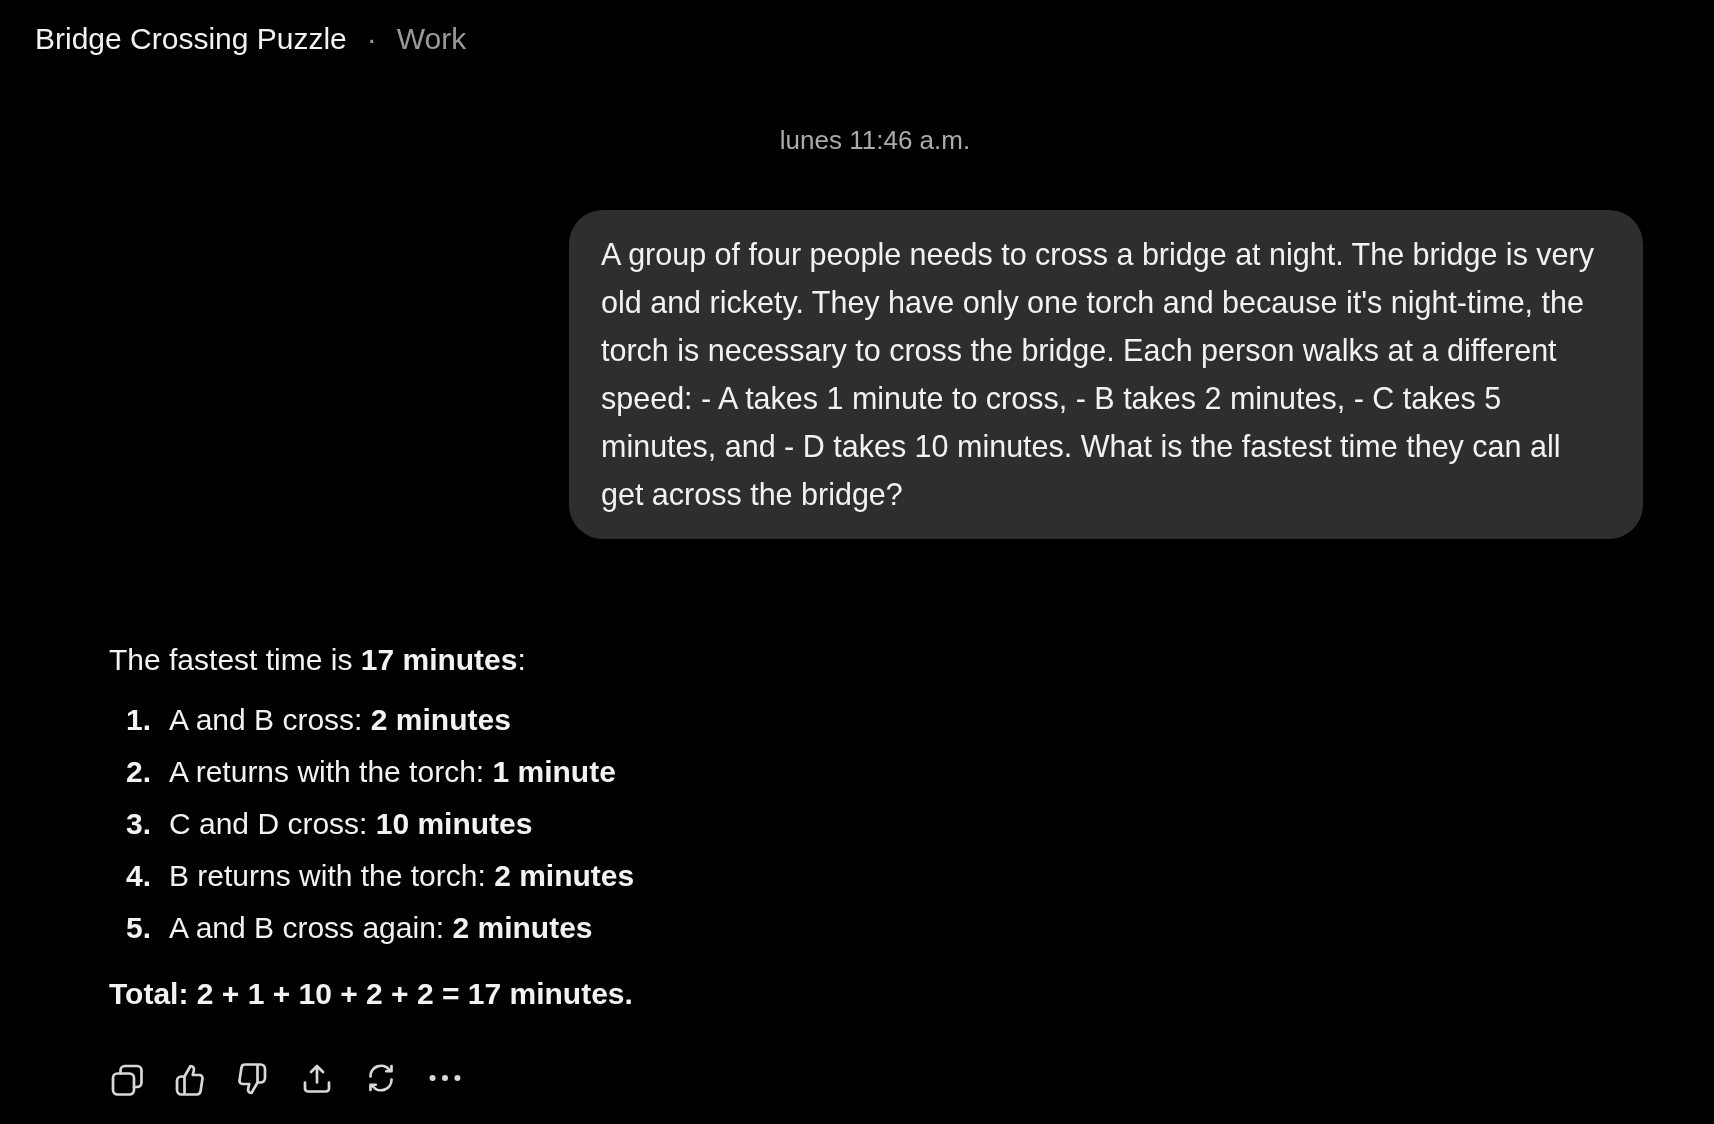  Describe the element at coordinates (138, 823) in the screenshot. I see `step-number: 3.` at that location.